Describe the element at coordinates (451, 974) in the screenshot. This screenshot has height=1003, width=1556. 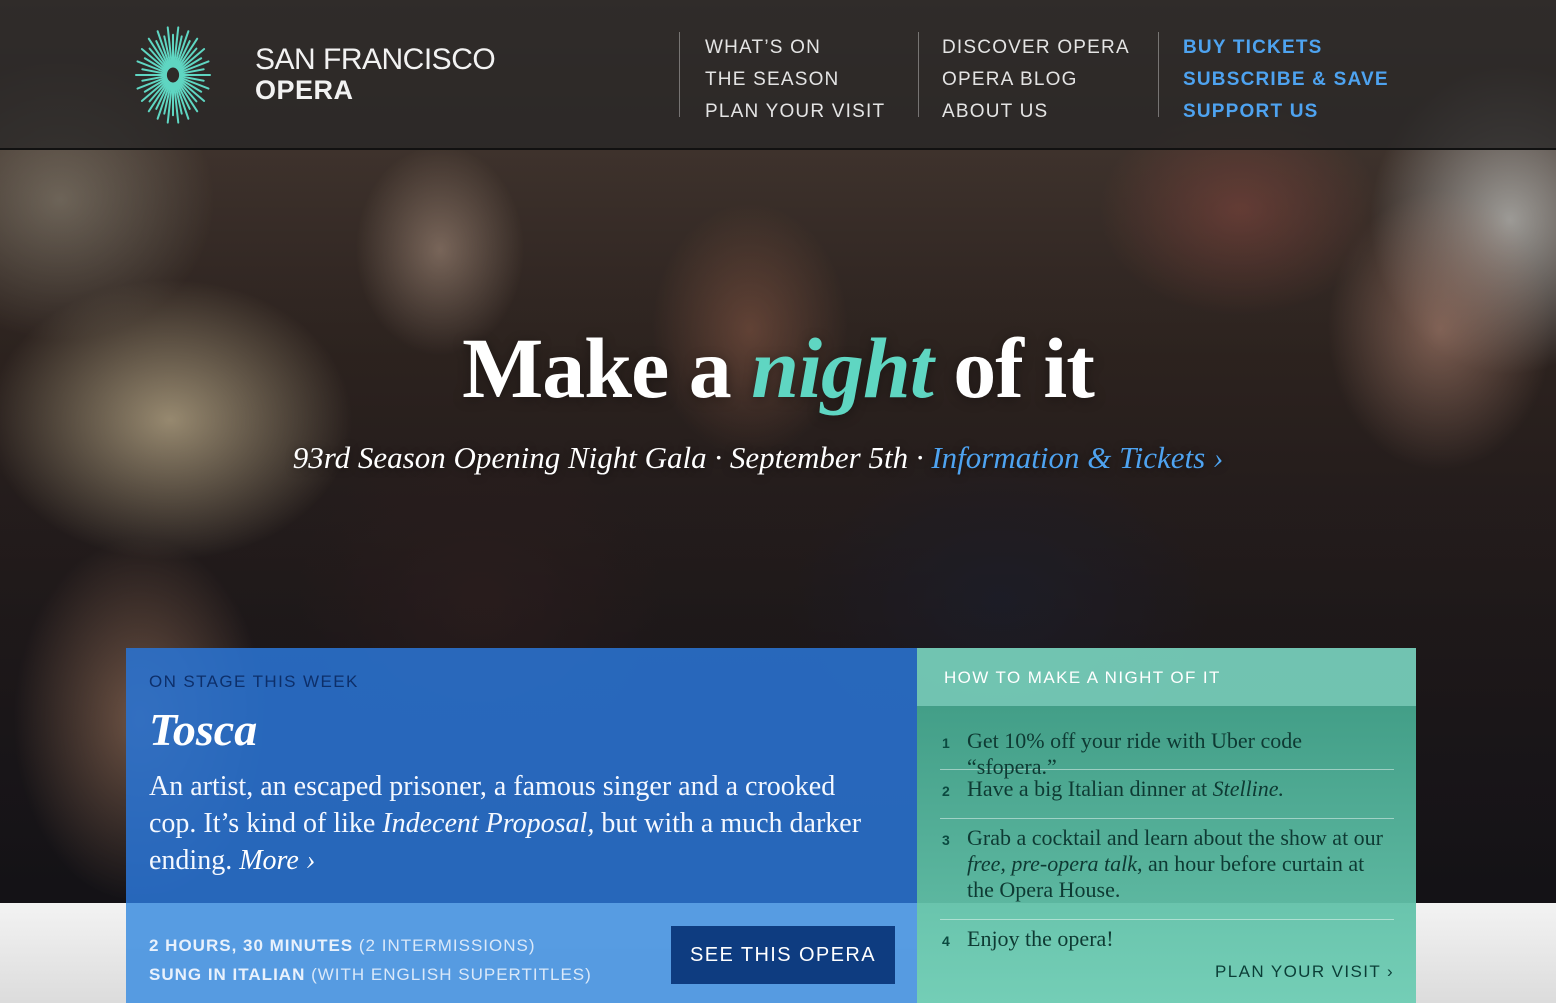
I see `language-note: (WITH ENGLISH SUPERTITLES)` at that location.